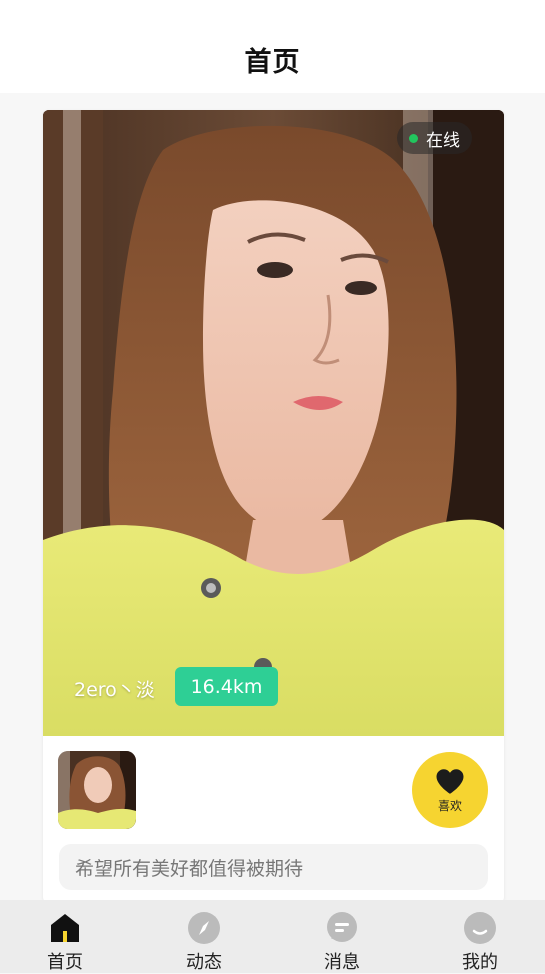  What do you see at coordinates (342, 927) in the screenshot?
I see `message-icon` at bounding box center [342, 927].